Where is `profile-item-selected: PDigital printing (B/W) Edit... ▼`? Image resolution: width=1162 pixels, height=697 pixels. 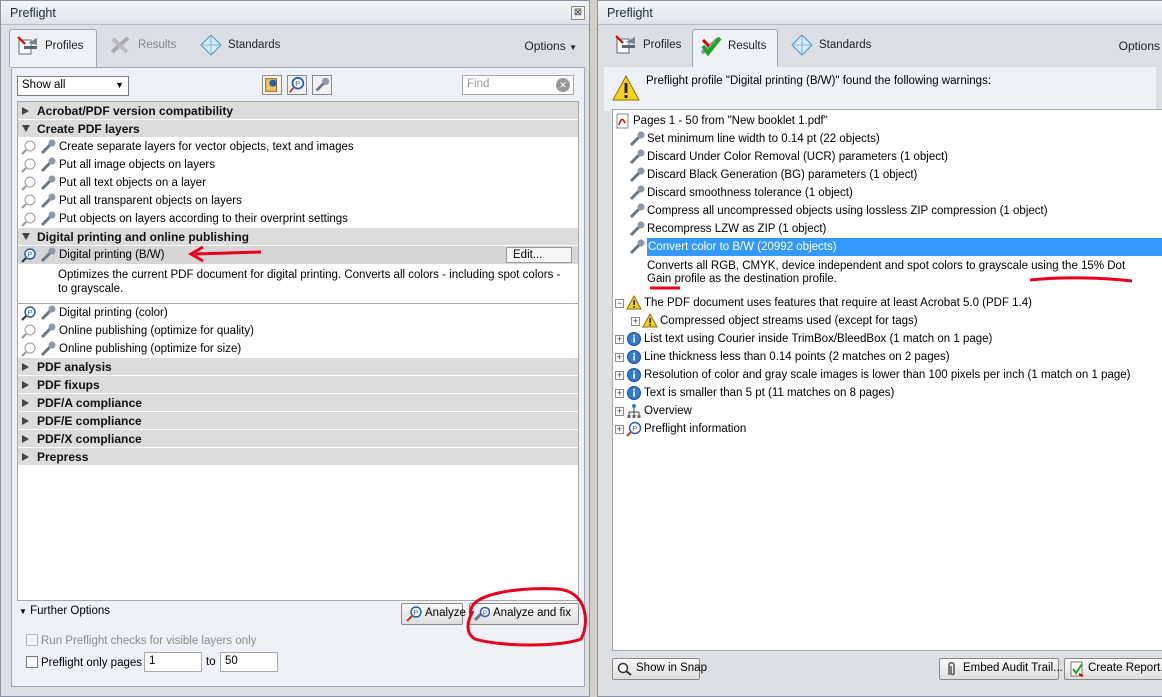
profile-item-selected: PDigital printing (B/W) Edit... ▼ is located at coordinates (298, 255).